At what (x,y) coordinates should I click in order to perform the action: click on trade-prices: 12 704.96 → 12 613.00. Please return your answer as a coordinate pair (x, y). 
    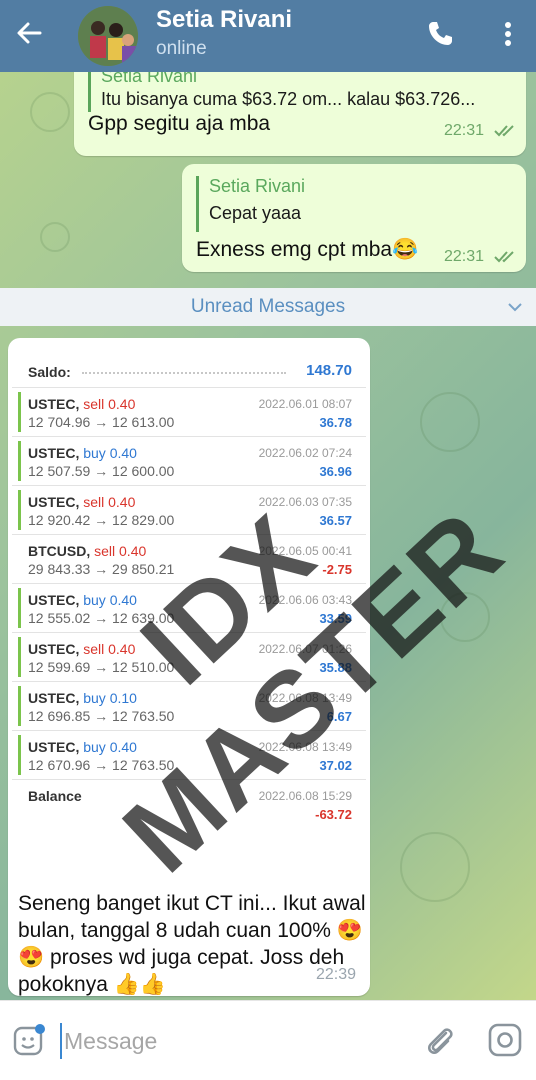
    Looking at the image, I should click on (101, 422).